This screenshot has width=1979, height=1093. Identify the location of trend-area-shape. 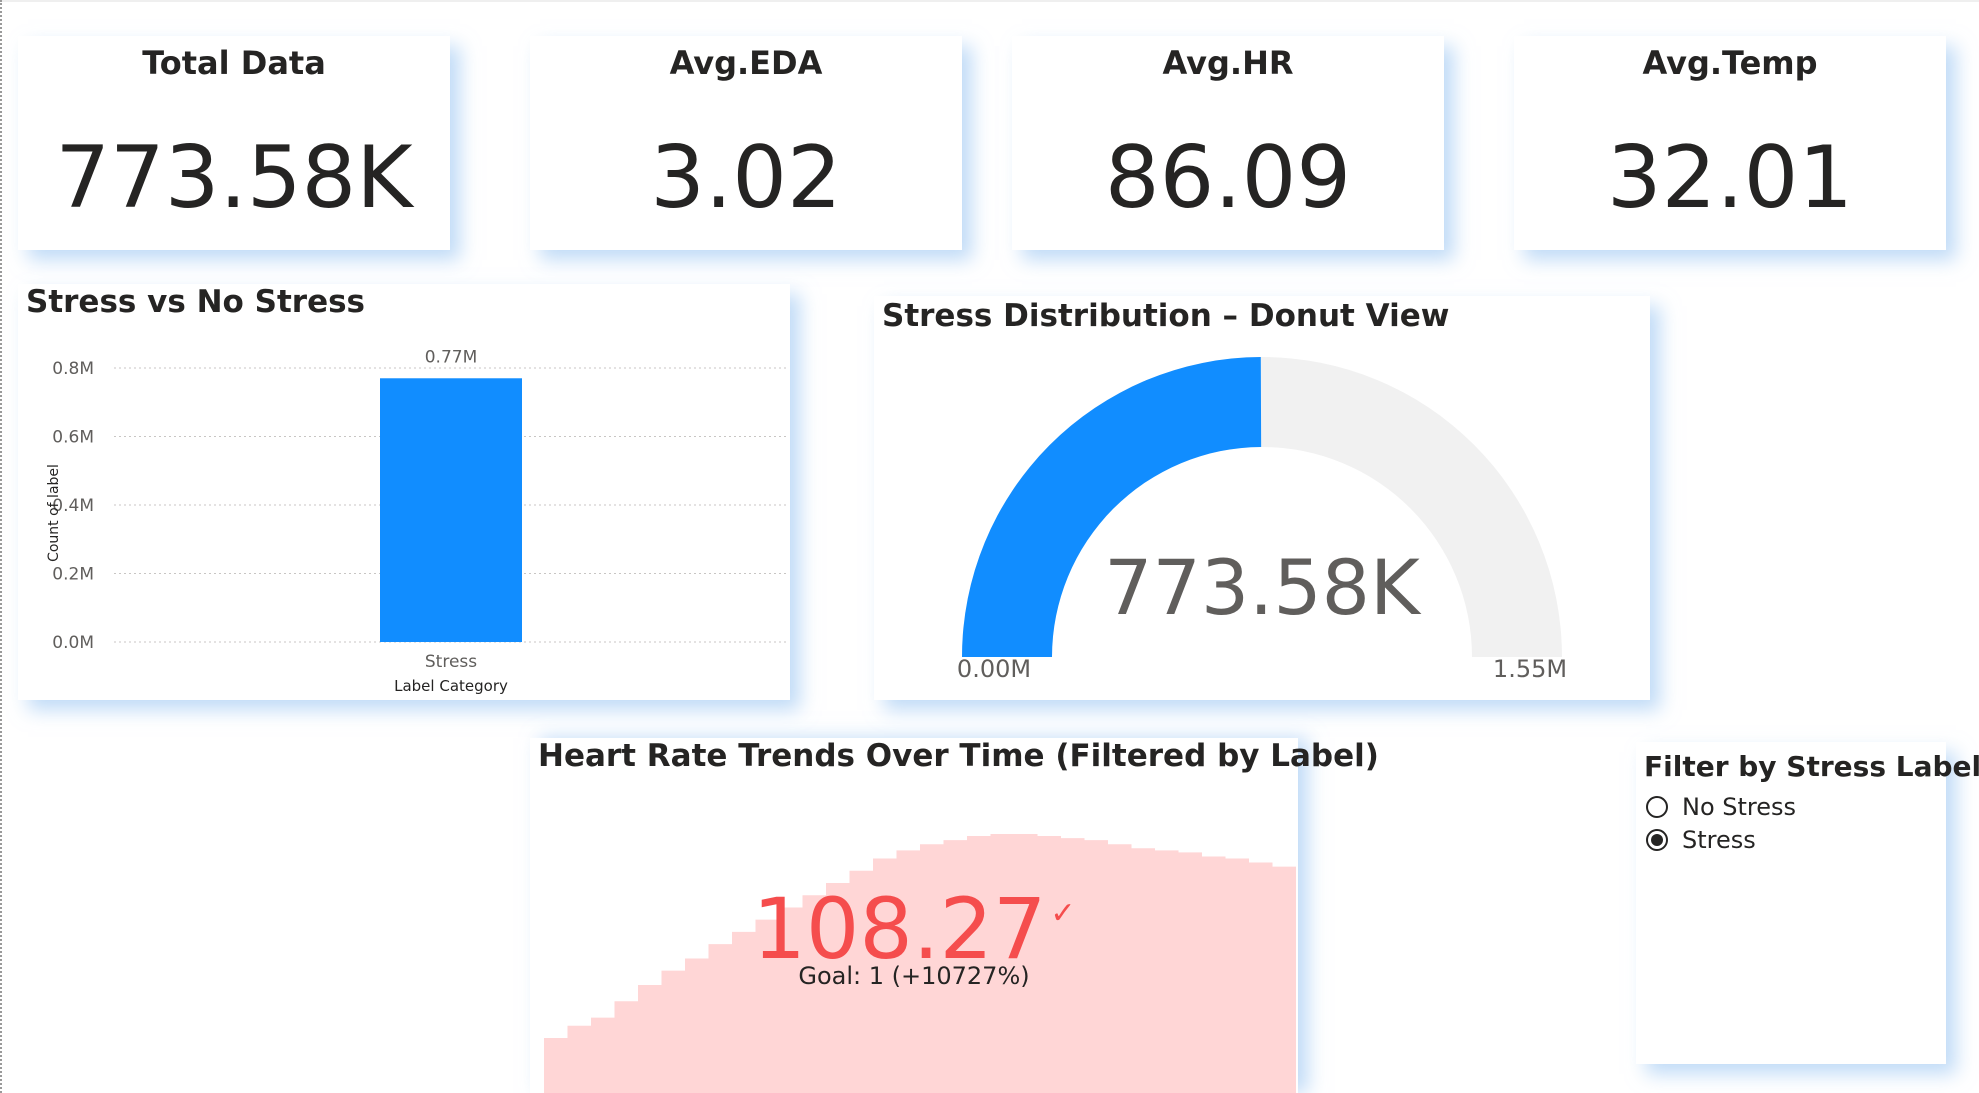
(920, 963).